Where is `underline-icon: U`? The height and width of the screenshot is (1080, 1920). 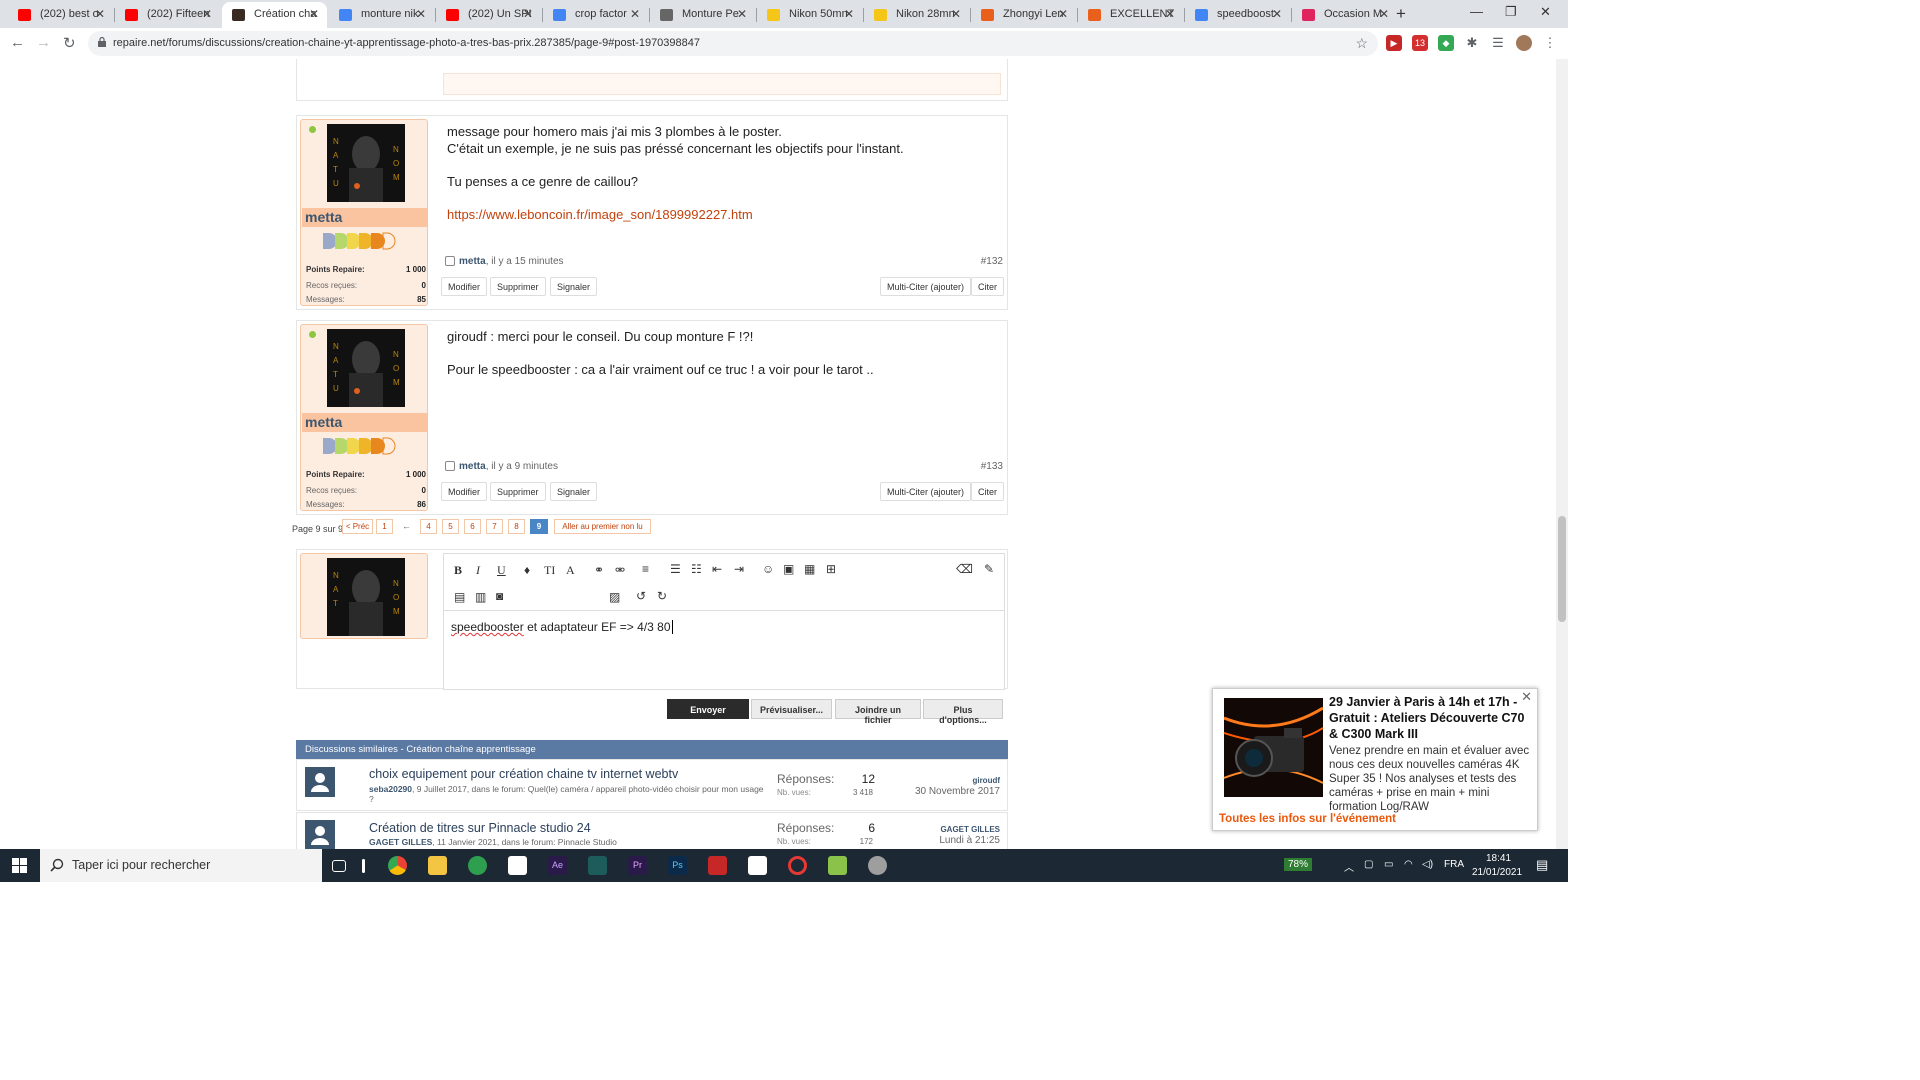
underline-icon: U is located at coordinates (501, 570).